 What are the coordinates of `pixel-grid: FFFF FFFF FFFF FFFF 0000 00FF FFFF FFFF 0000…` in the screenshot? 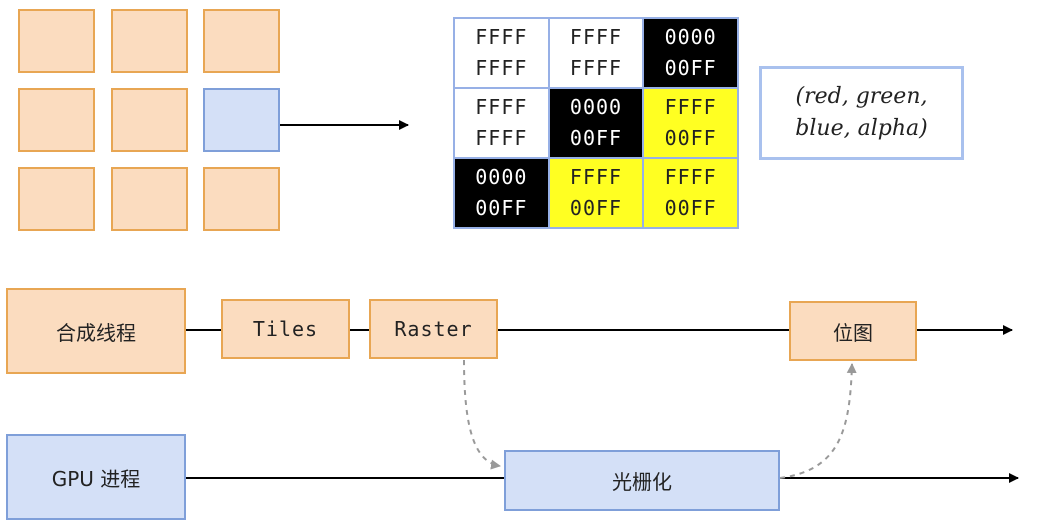 It's located at (596, 123).